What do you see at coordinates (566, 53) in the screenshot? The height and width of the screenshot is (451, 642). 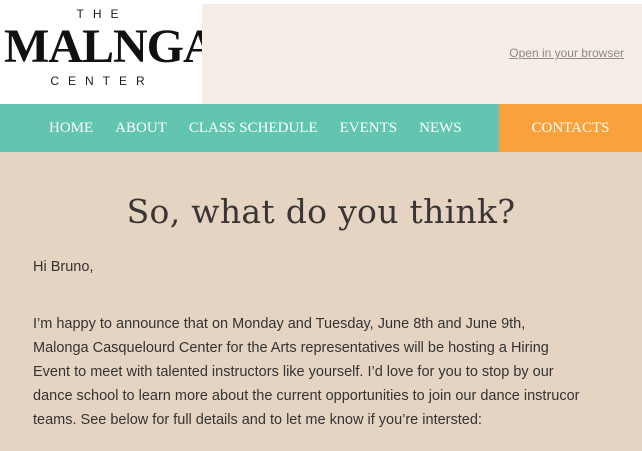 I see `open-in-browser-link: Open in your browser` at bounding box center [566, 53].